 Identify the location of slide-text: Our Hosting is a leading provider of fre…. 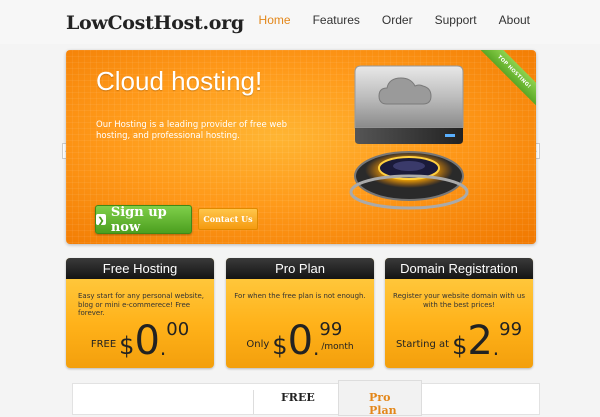
(191, 130).